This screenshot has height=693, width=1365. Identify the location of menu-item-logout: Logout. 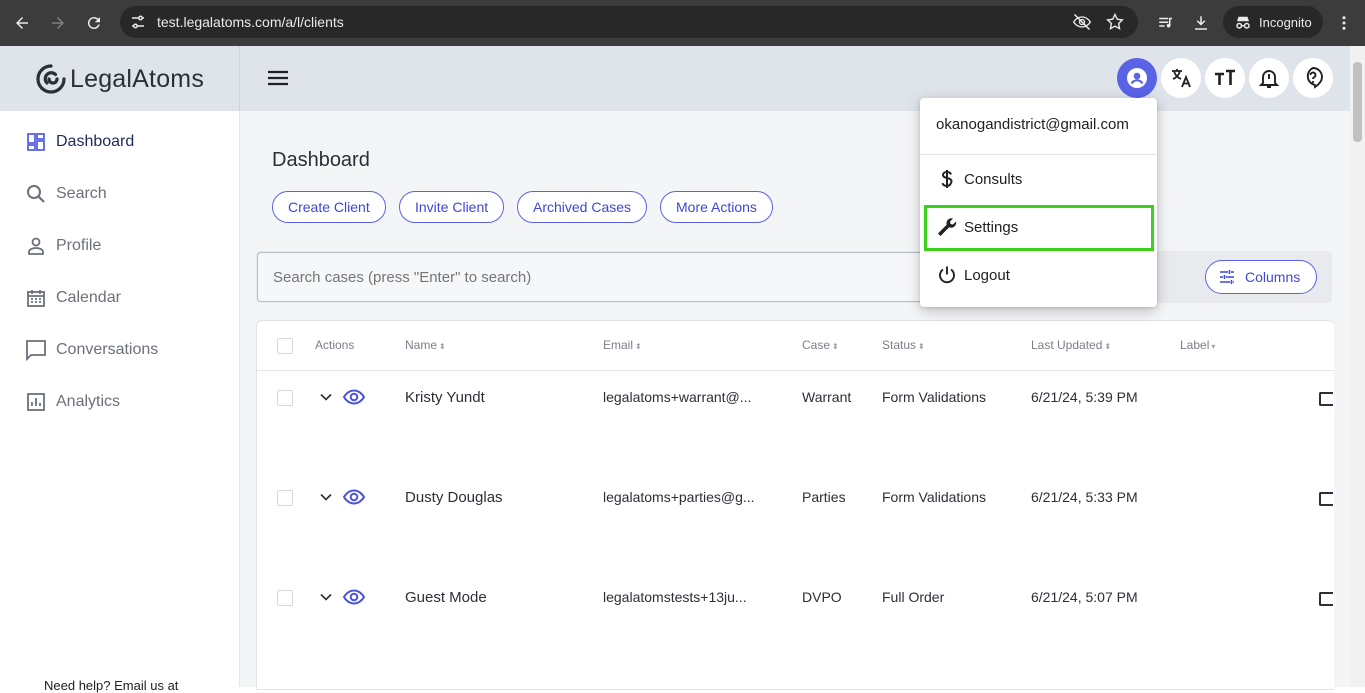
(973, 275).